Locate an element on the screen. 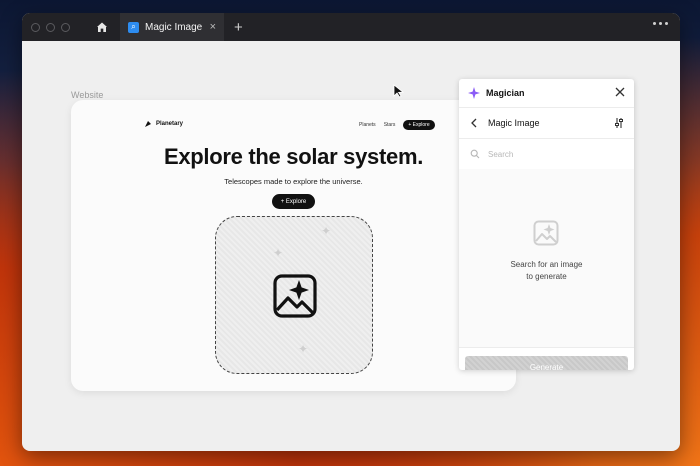  empty-state-line-2: to generate is located at coordinates (546, 276).